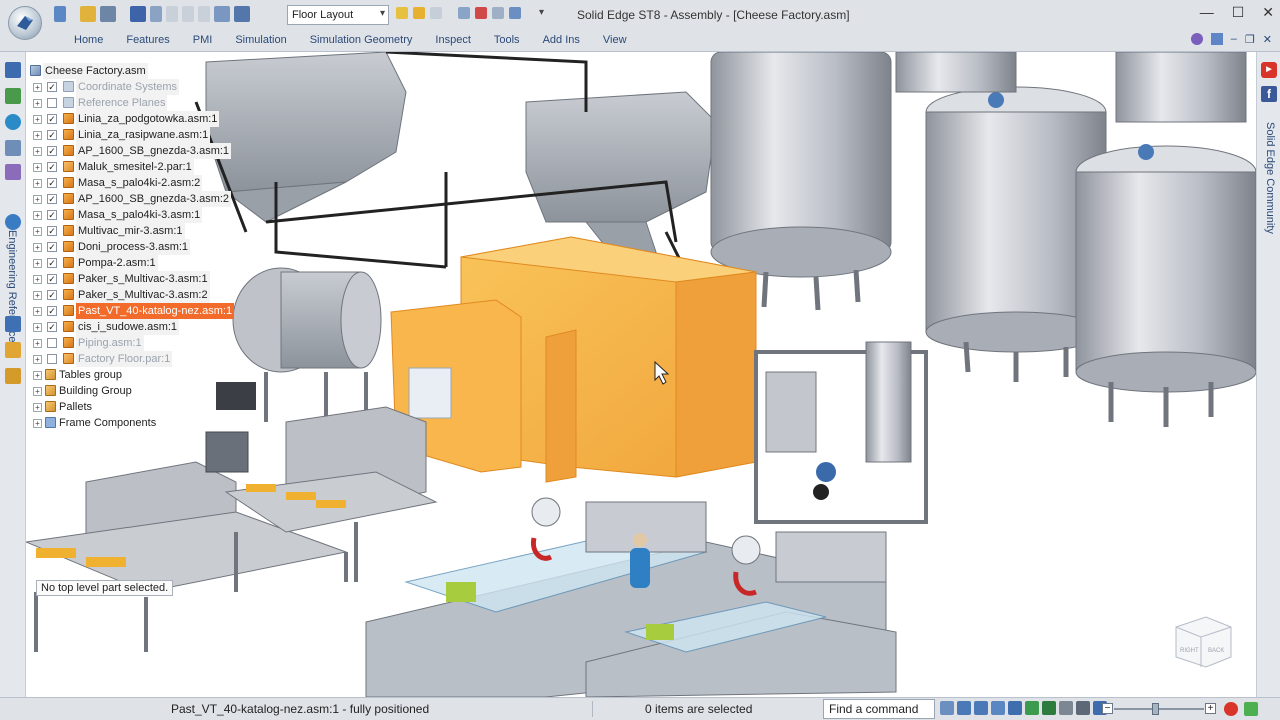 This screenshot has height=720, width=1280. Describe the element at coordinates (128, 263) in the screenshot. I see `tree-item: + ✓ Pompa-2.asm:1` at that location.